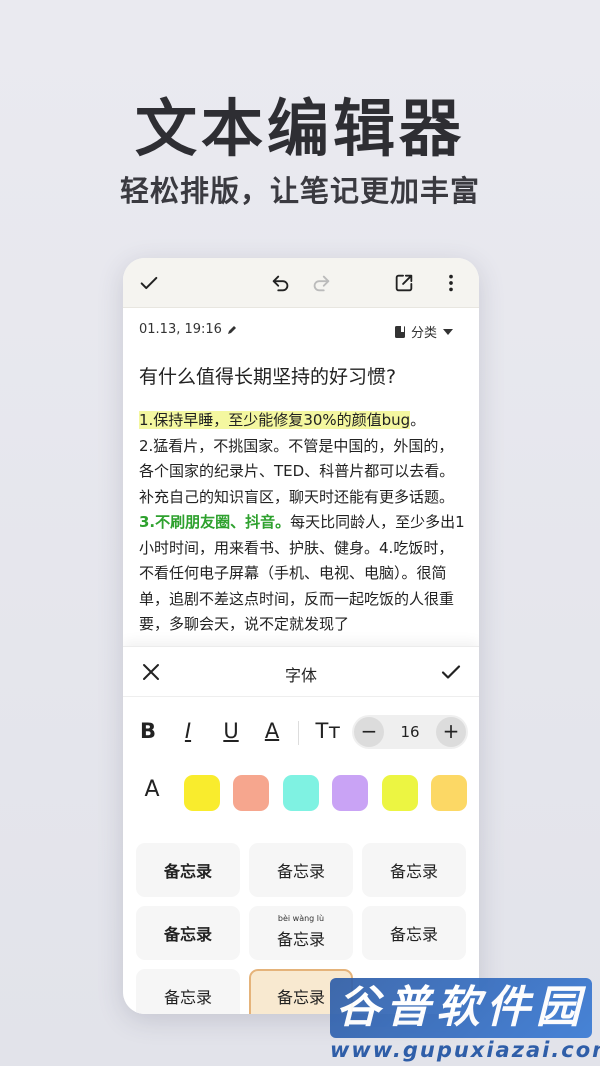  Describe the element at coordinates (369, 732) in the screenshot. I see `decrease-size-button: −` at that location.